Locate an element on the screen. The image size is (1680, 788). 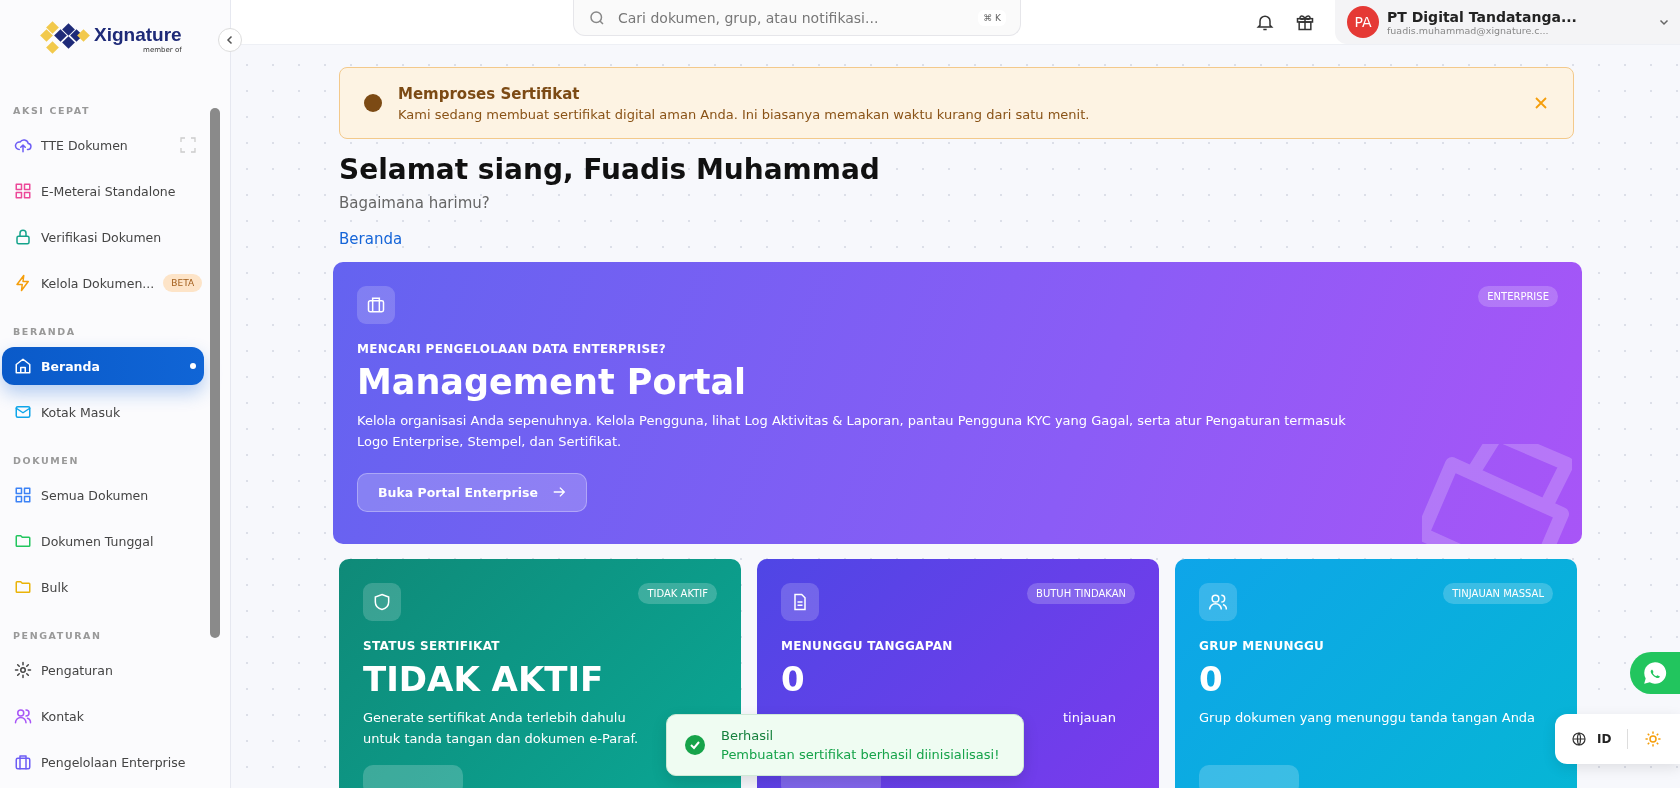
alert-title: Memproses Sertifikat is located at coordinates (489, 93).